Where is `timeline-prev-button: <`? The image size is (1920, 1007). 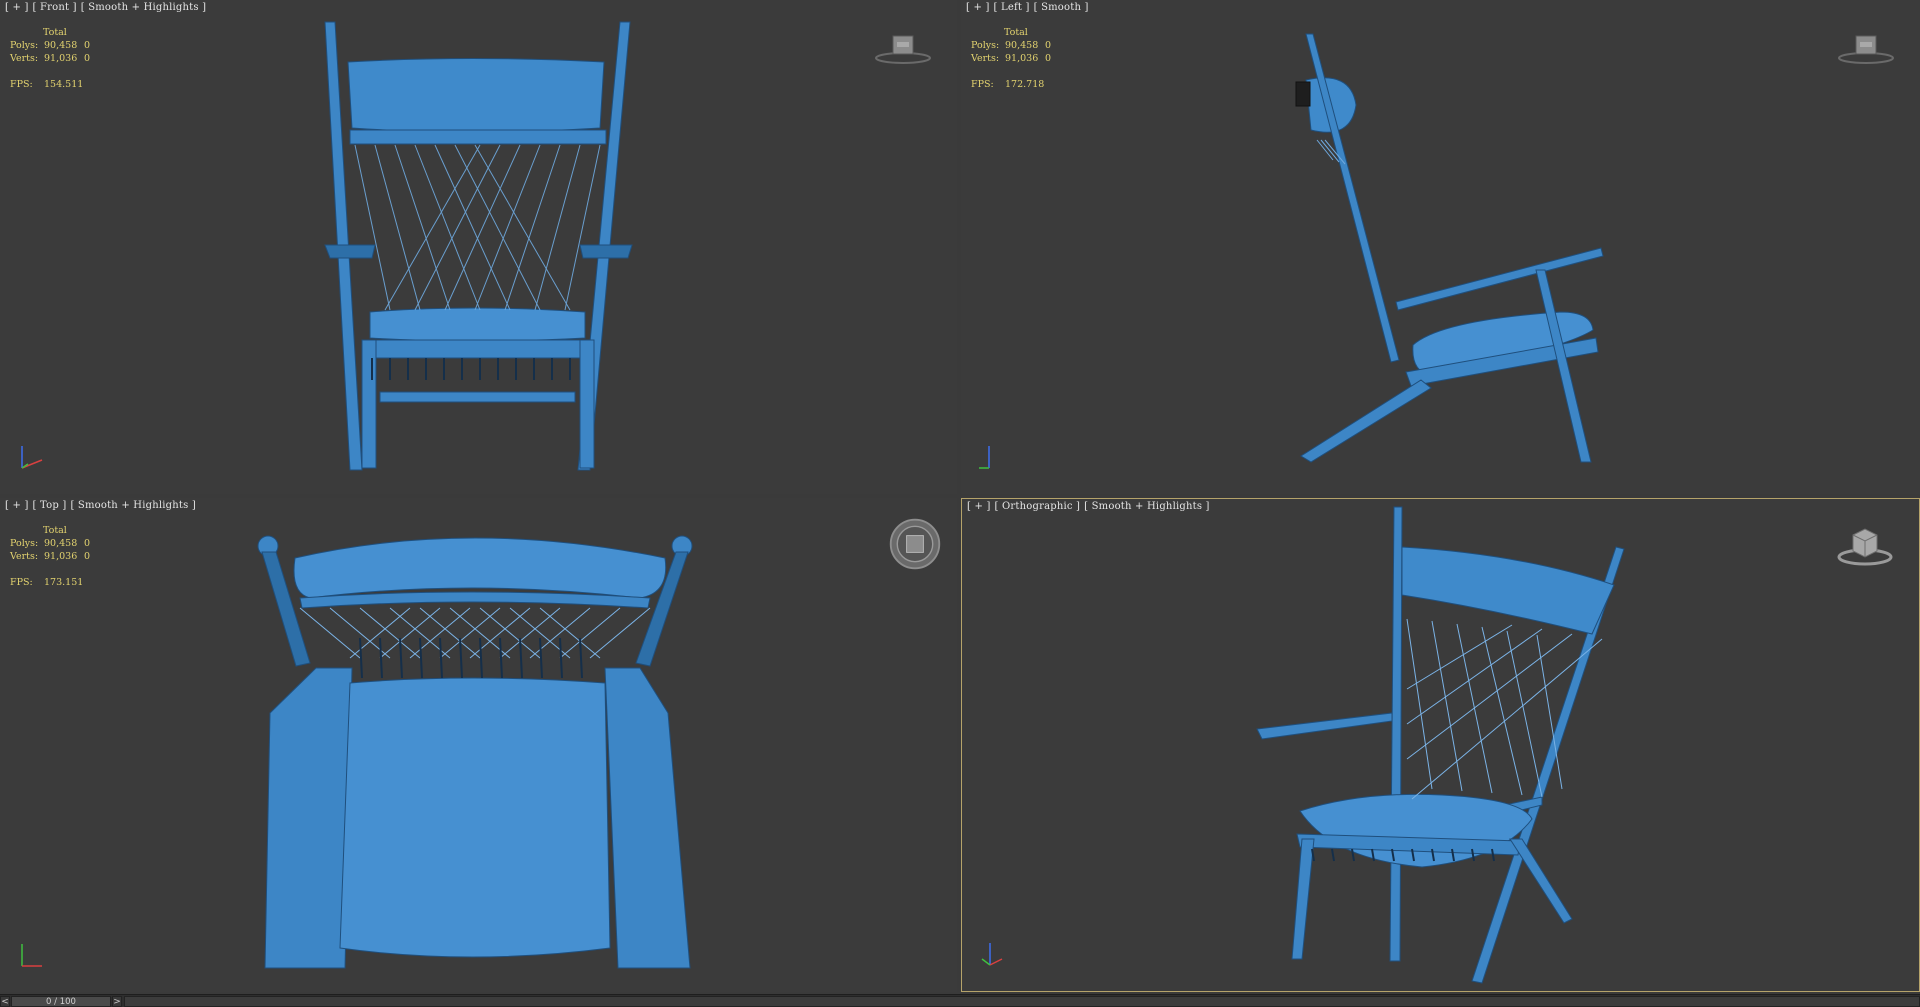 timeline-prev-button: < is located at coordinates (5, 1001).